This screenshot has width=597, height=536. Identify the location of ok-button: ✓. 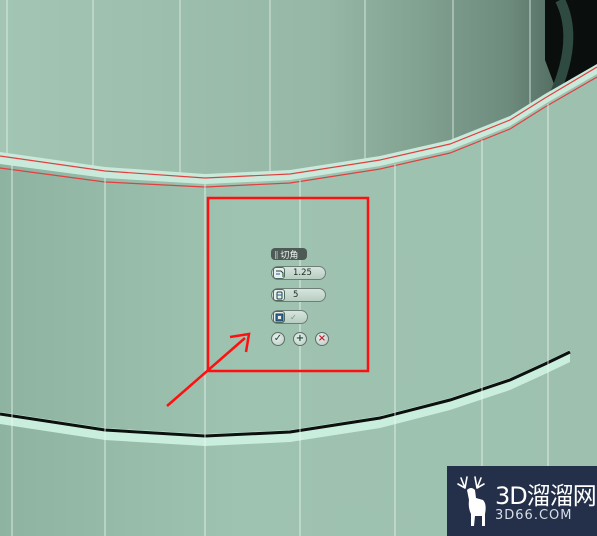
(278, 339).